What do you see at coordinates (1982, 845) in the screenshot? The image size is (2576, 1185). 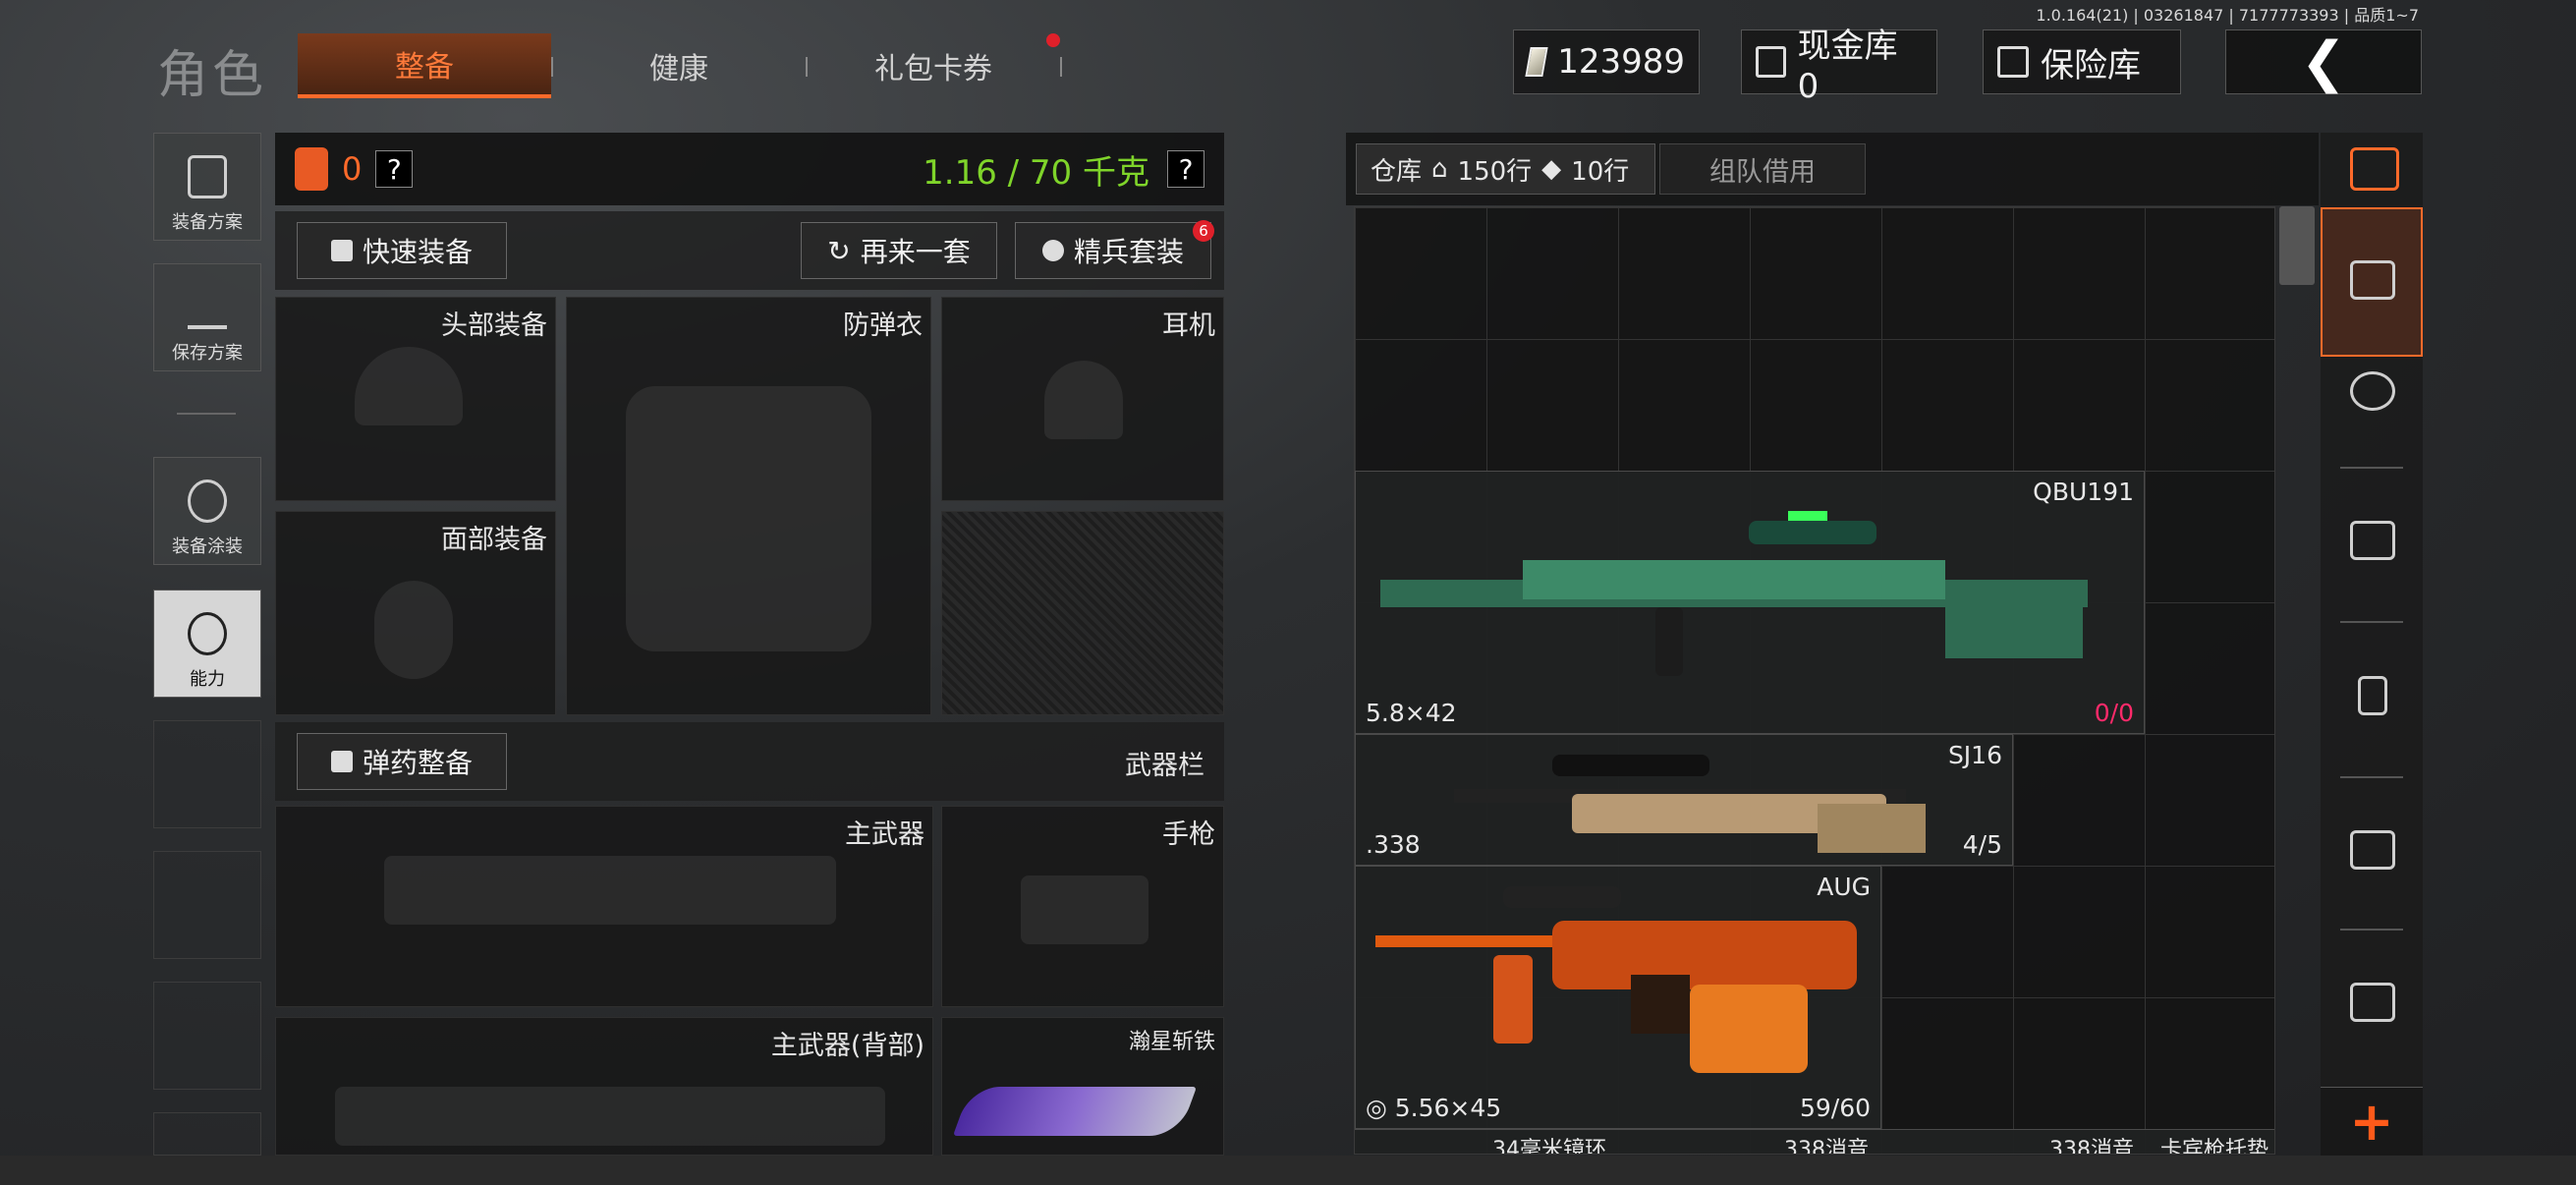 I see `item-count: 4/5` at bounding box center [1982, 845].